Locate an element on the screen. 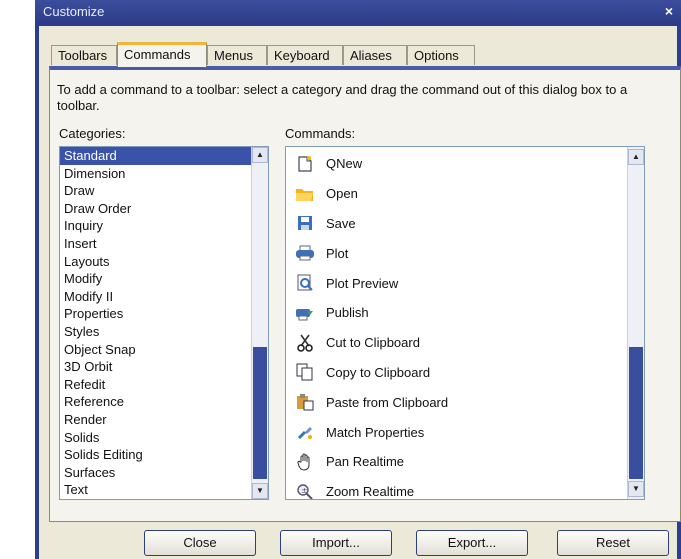  command-label: Plot Preview is located at coordinates (362, 283).